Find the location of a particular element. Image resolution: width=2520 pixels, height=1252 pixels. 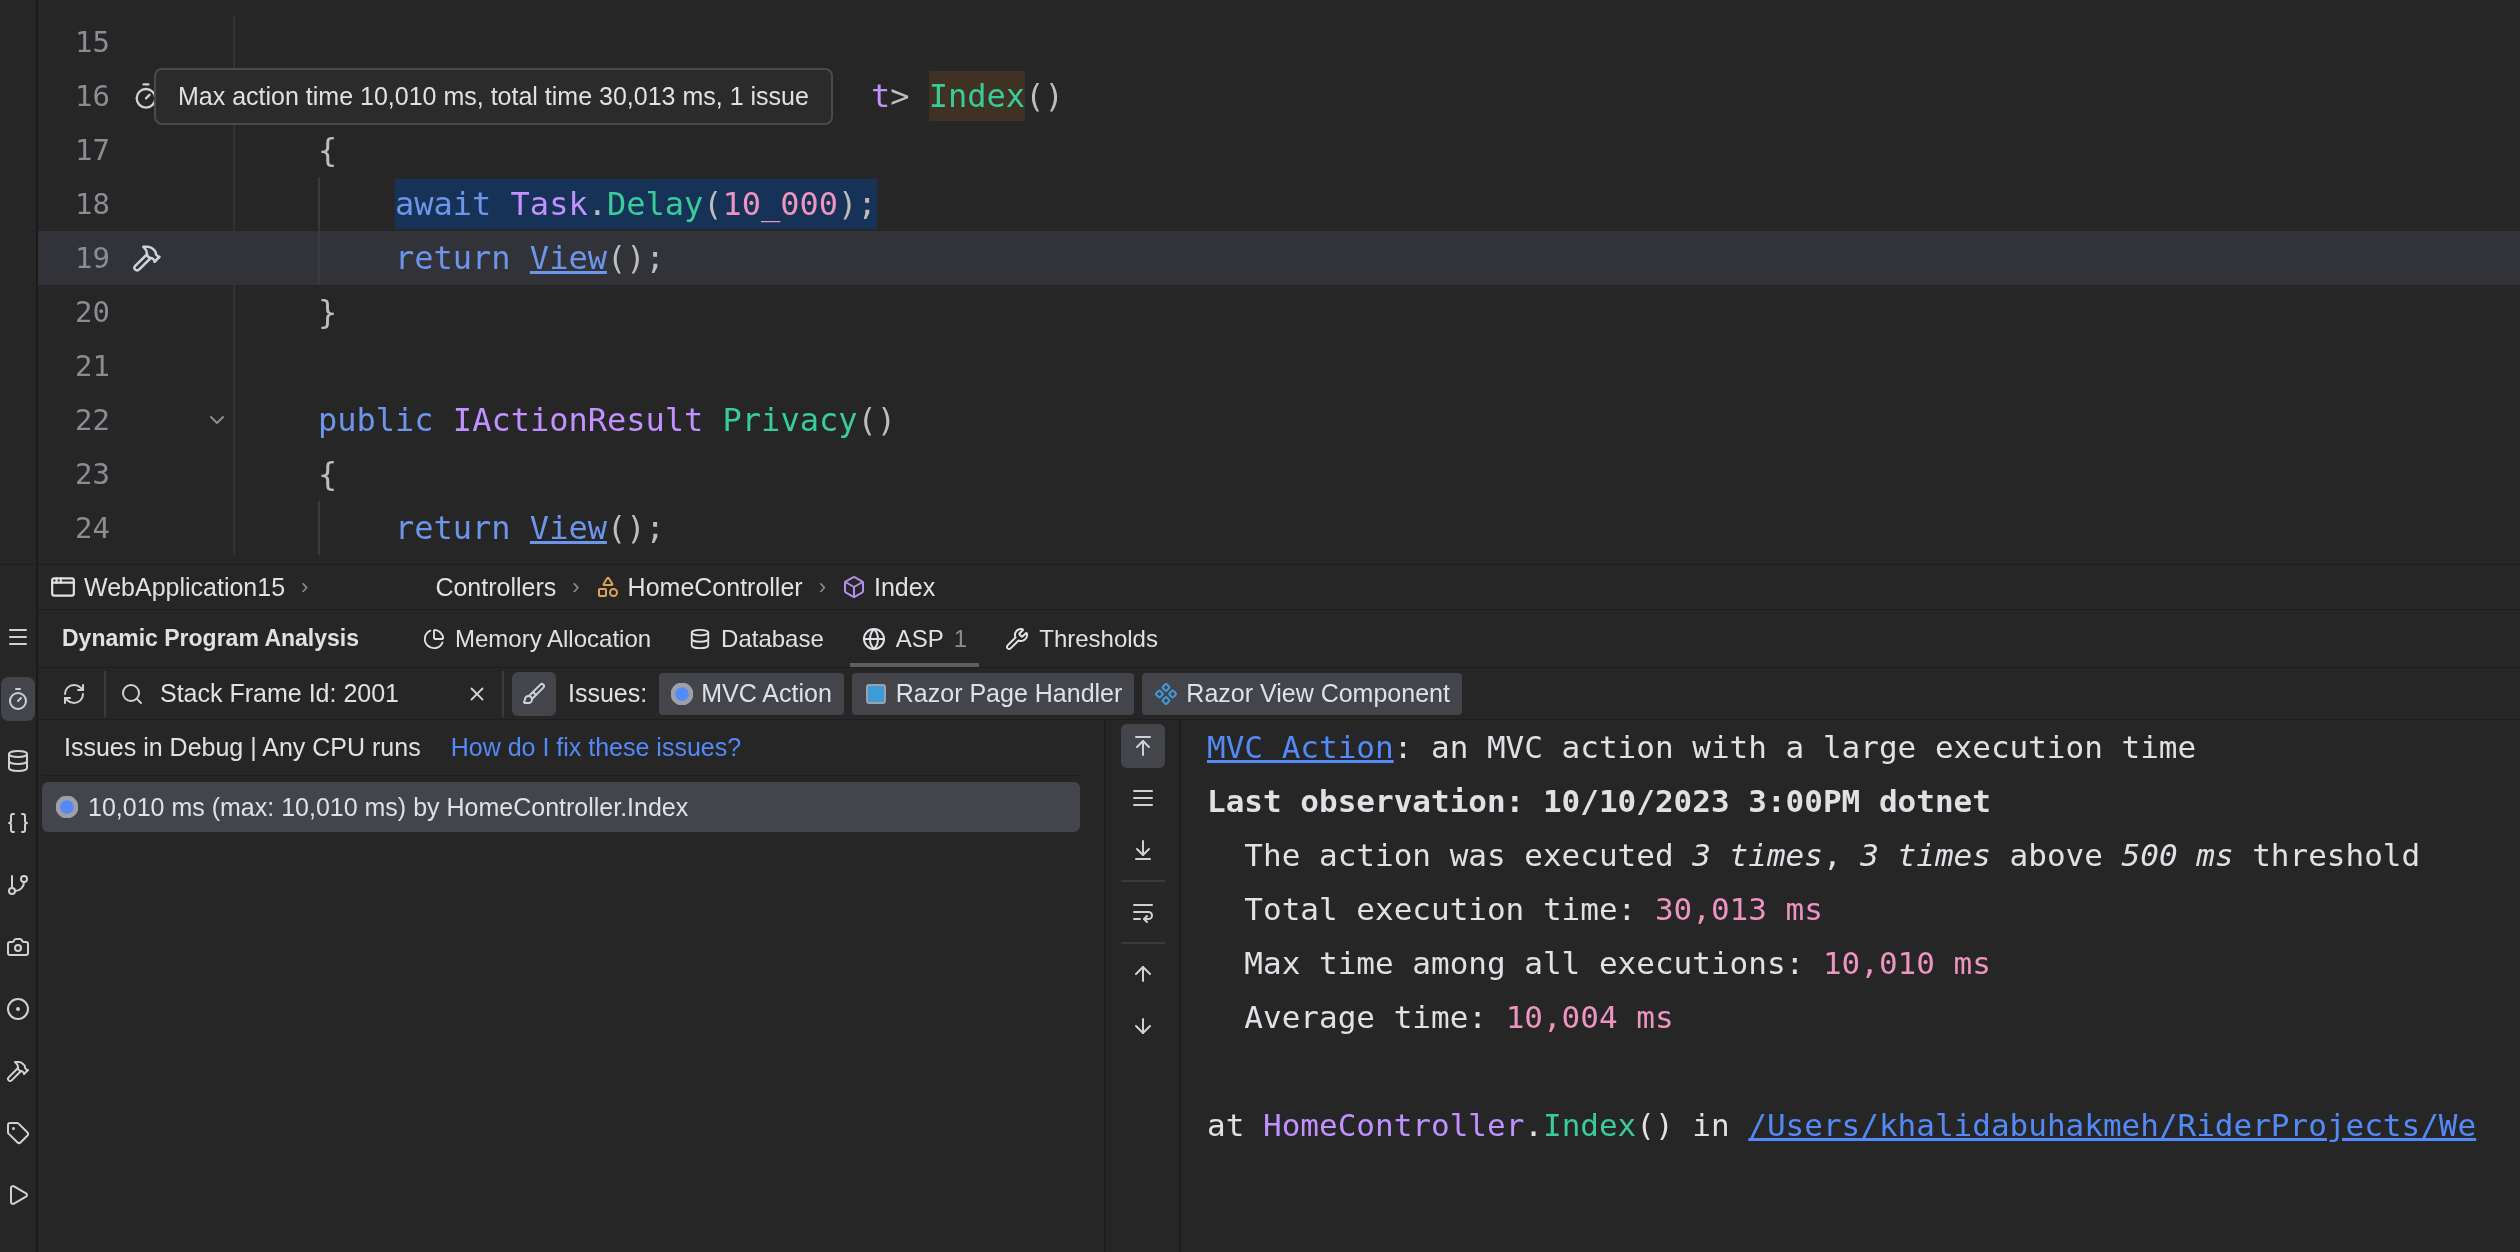

stopwatch-icon is located at coordinates (18, 699).